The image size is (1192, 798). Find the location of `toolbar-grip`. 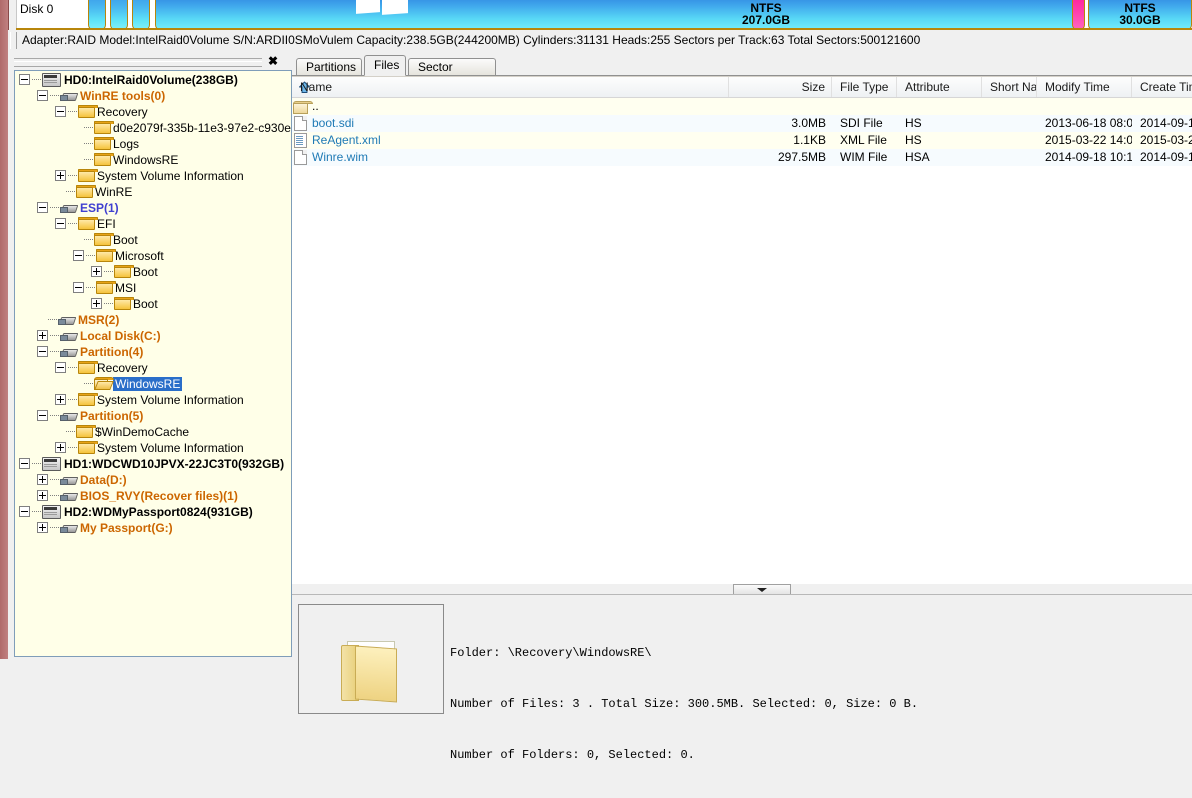

toolbar-grip is located at coordinates (13, 40).